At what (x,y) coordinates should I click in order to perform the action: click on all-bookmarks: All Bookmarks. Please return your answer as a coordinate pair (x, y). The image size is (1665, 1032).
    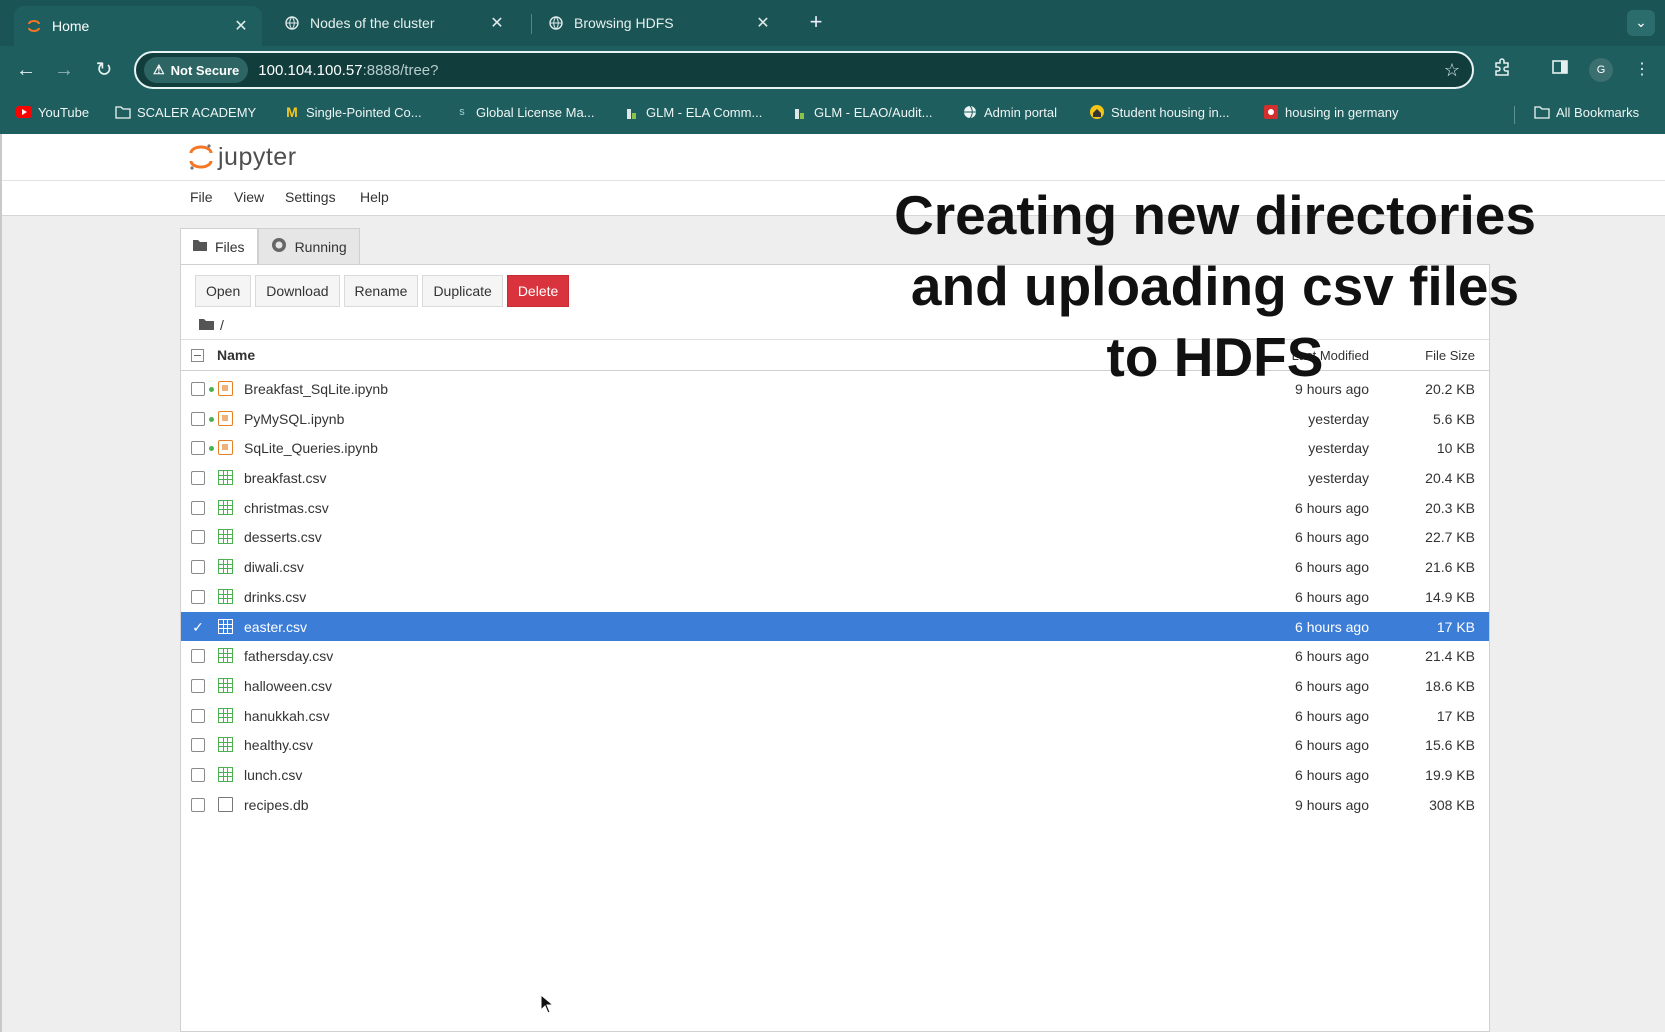
    Looking at the image, I should click on (1586, 112).